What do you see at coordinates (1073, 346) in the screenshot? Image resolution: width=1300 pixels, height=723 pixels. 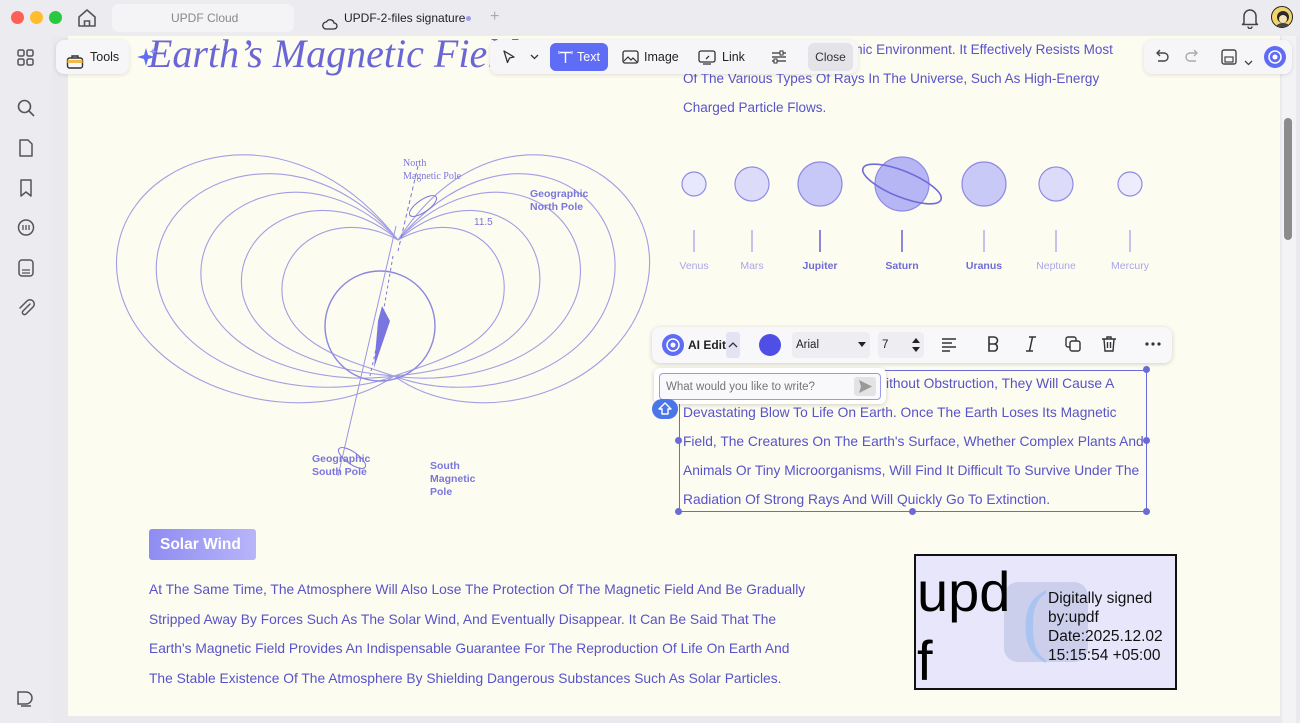 I see `copy-icon` at bounding box center [1073, 346].